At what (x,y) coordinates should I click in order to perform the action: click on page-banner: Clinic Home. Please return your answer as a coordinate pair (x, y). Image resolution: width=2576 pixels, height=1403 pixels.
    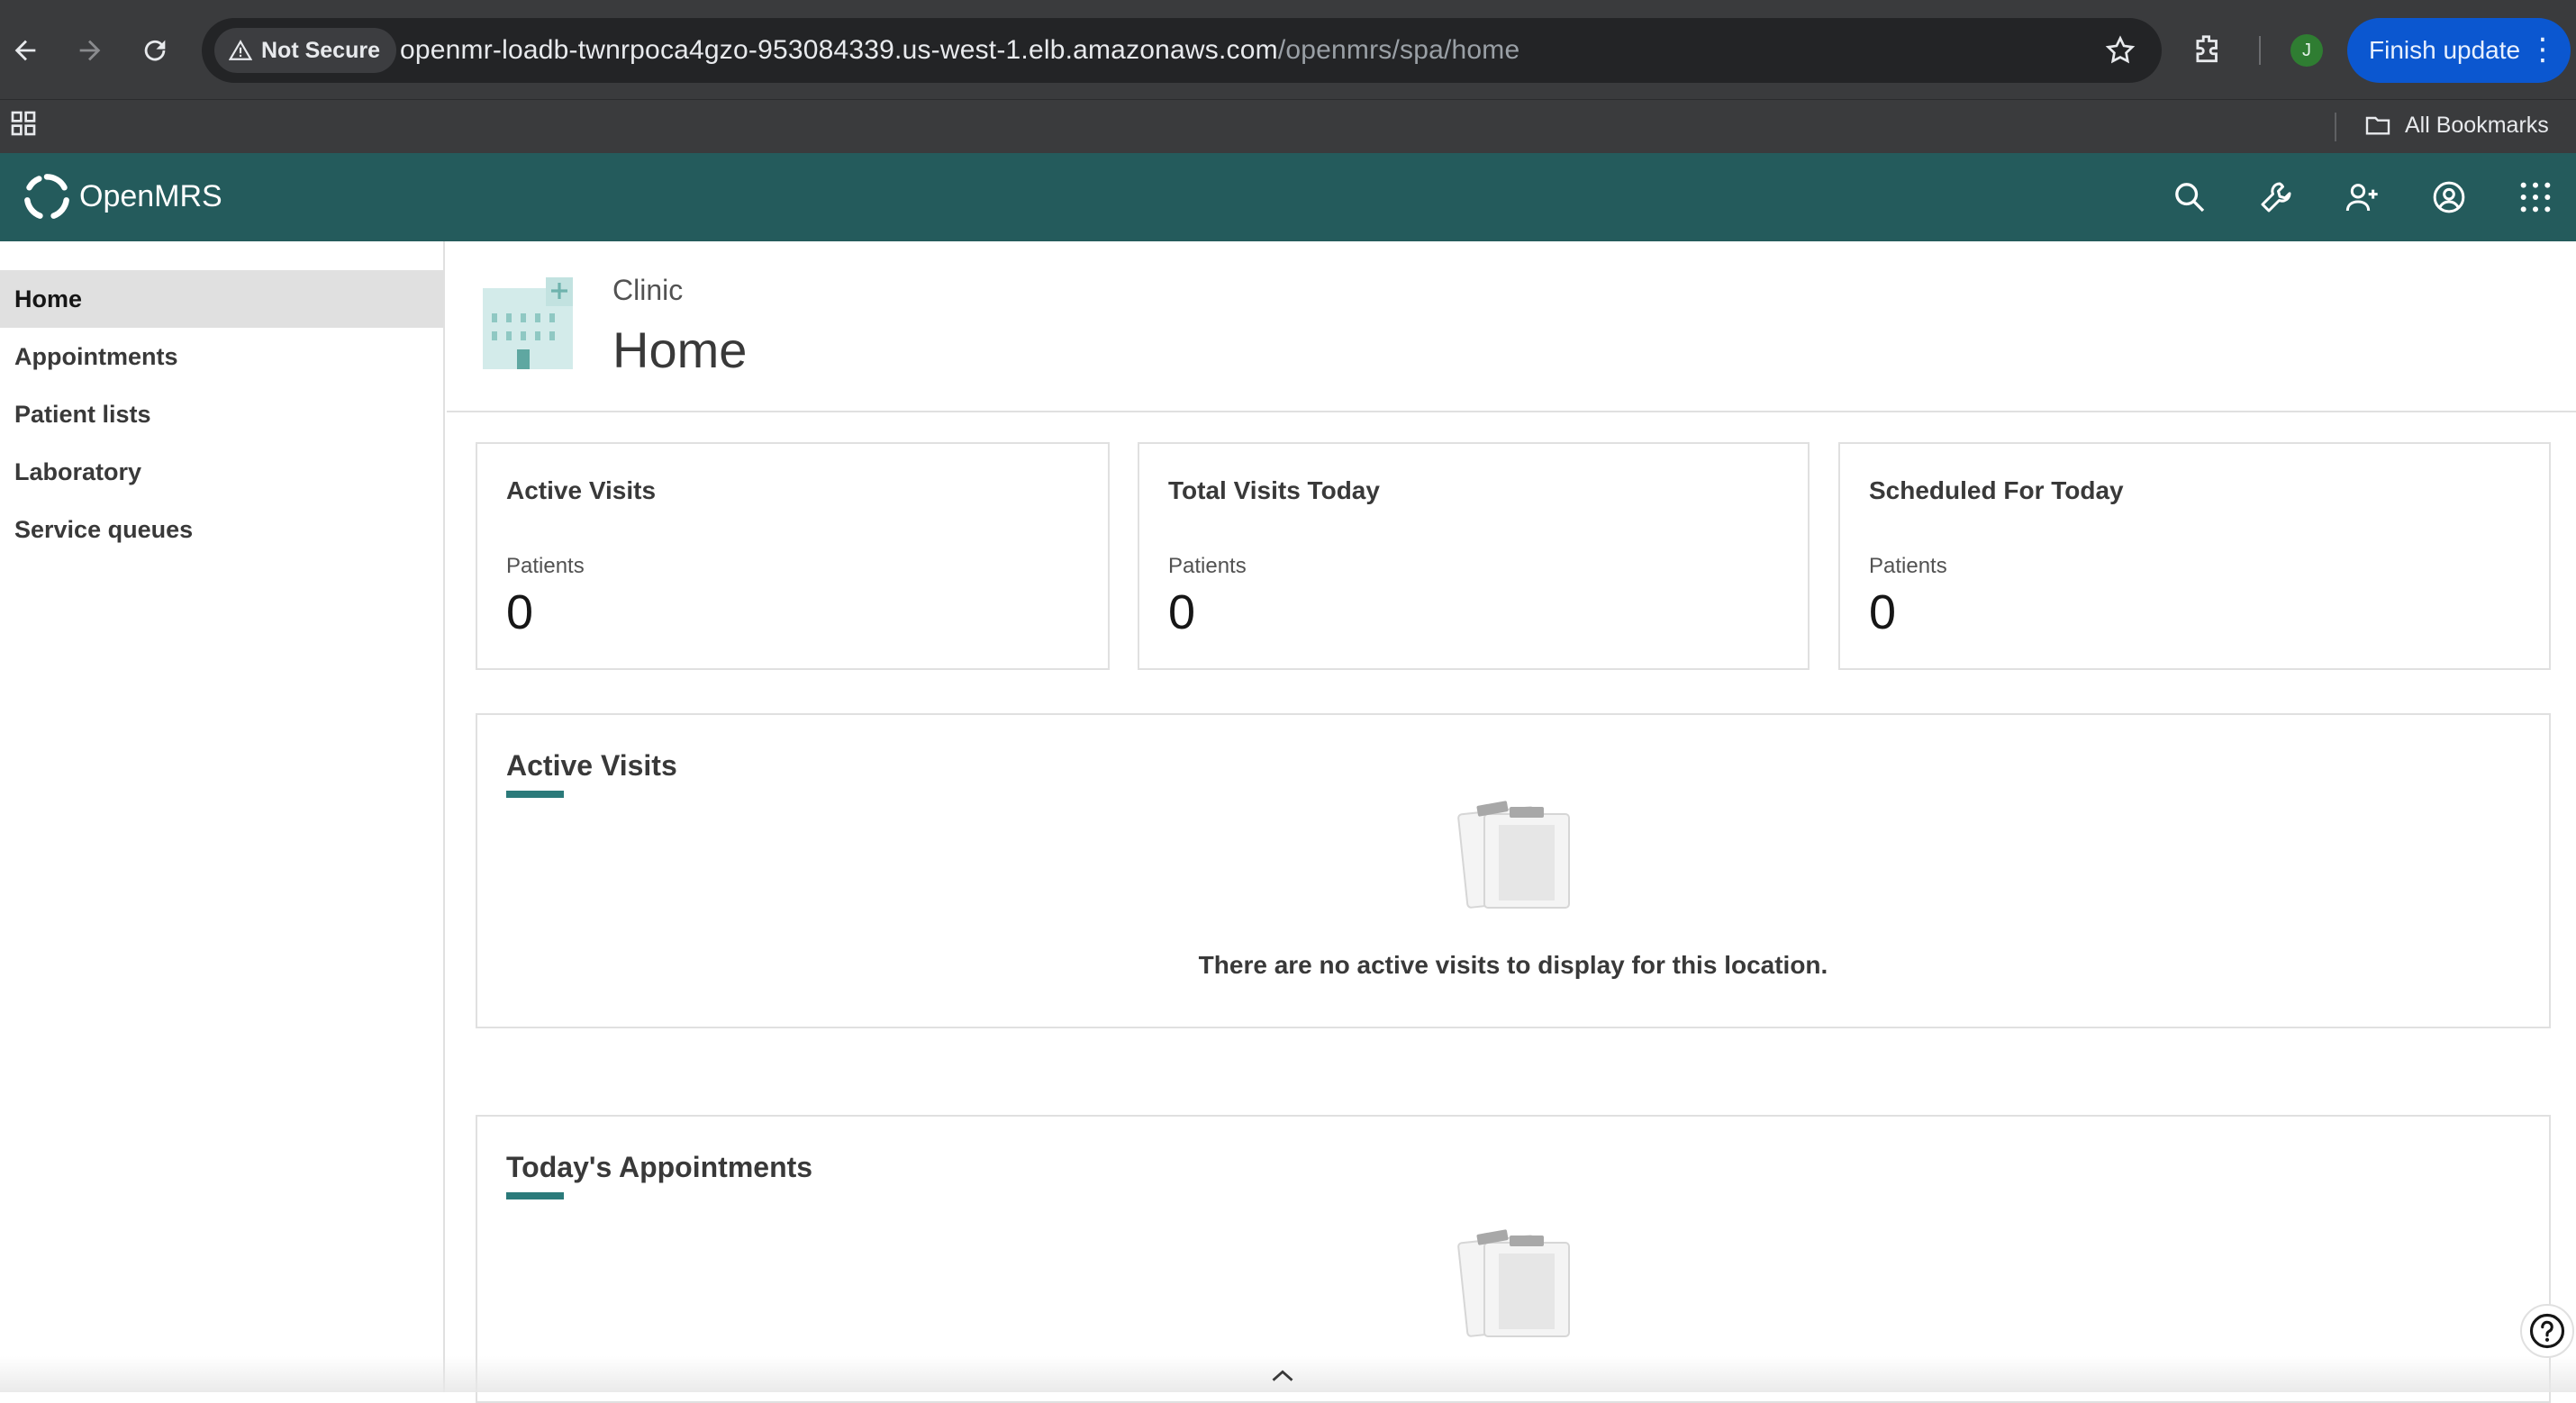
    Looking at the image, I should click on (1511, 326).